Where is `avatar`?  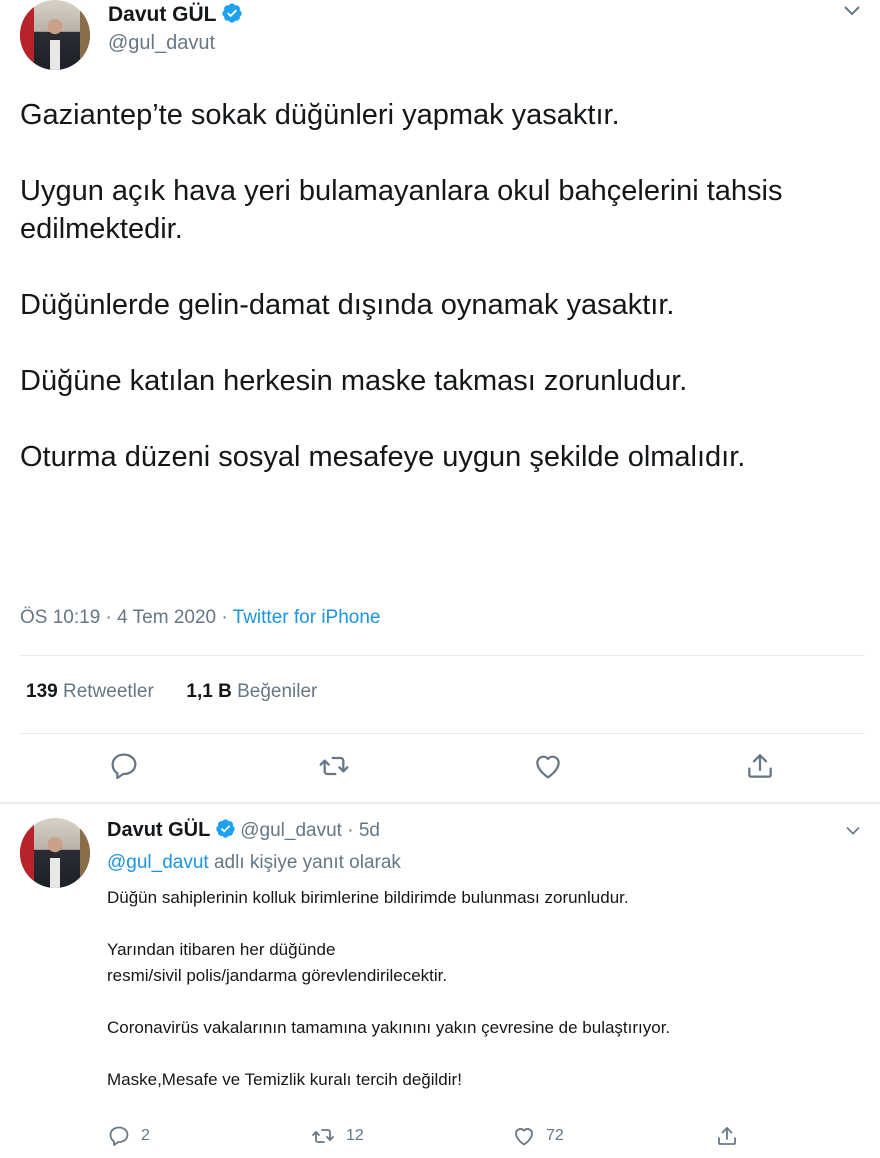
avatar is located at coordinates (55, 35).